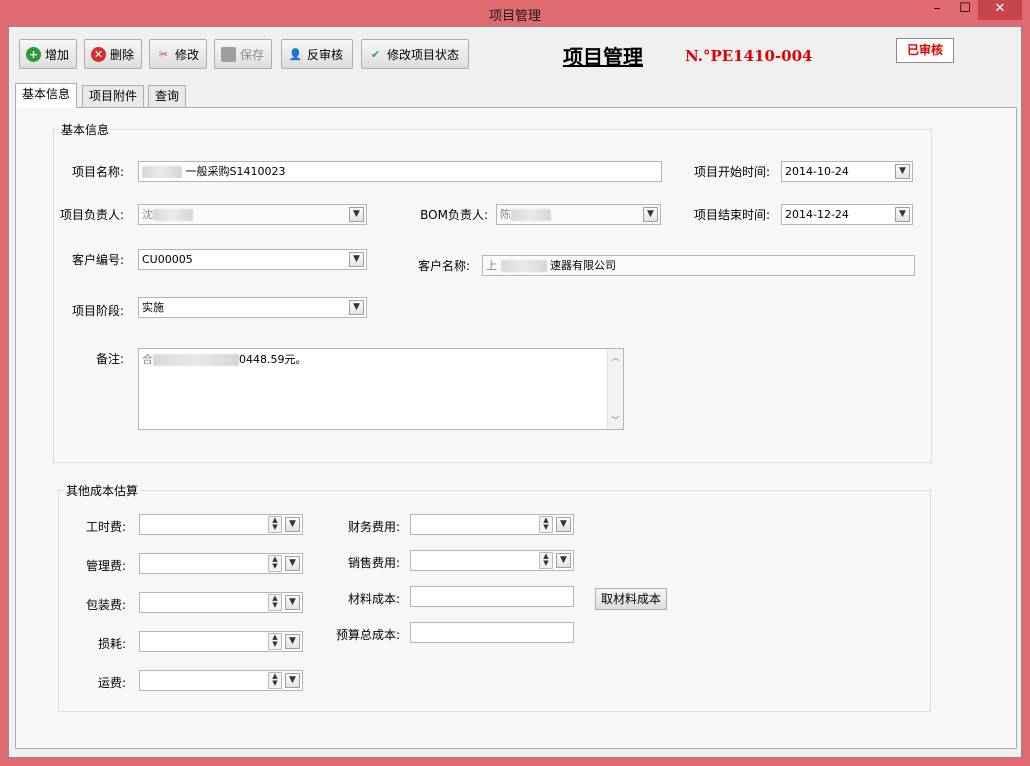  I want to click on end-date-picker: 2014-12-24 ▼, so click(847, 214).